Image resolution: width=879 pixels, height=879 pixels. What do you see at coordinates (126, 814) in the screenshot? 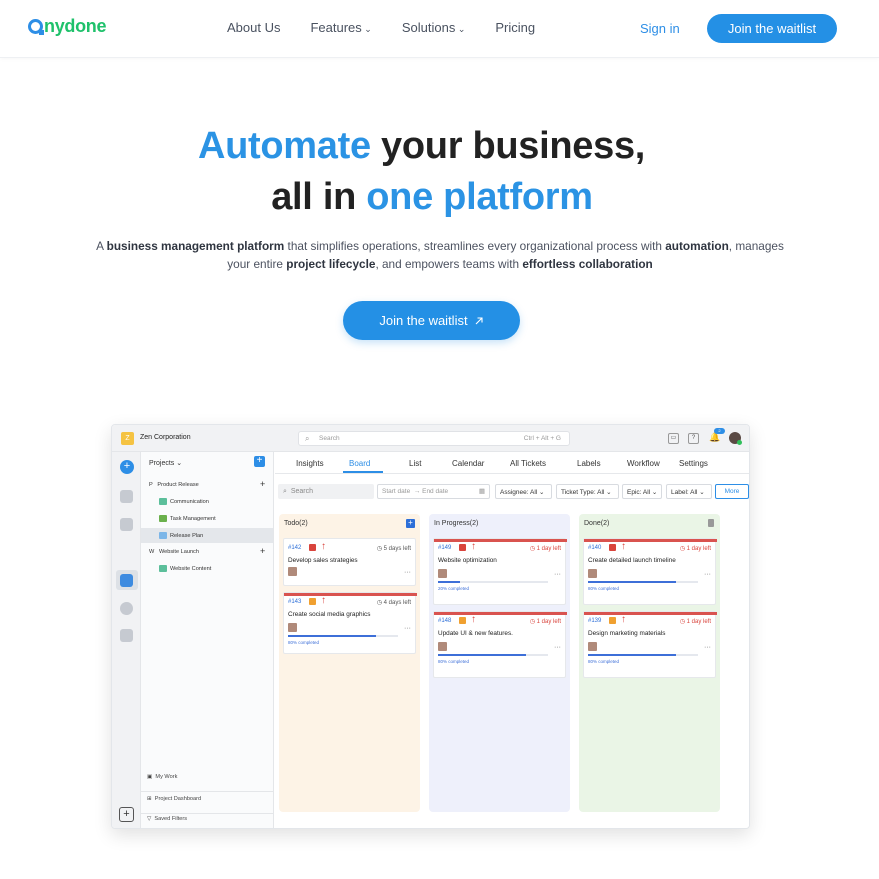
I see `add-workspace-icon: +` at bounding box center [126, 814].